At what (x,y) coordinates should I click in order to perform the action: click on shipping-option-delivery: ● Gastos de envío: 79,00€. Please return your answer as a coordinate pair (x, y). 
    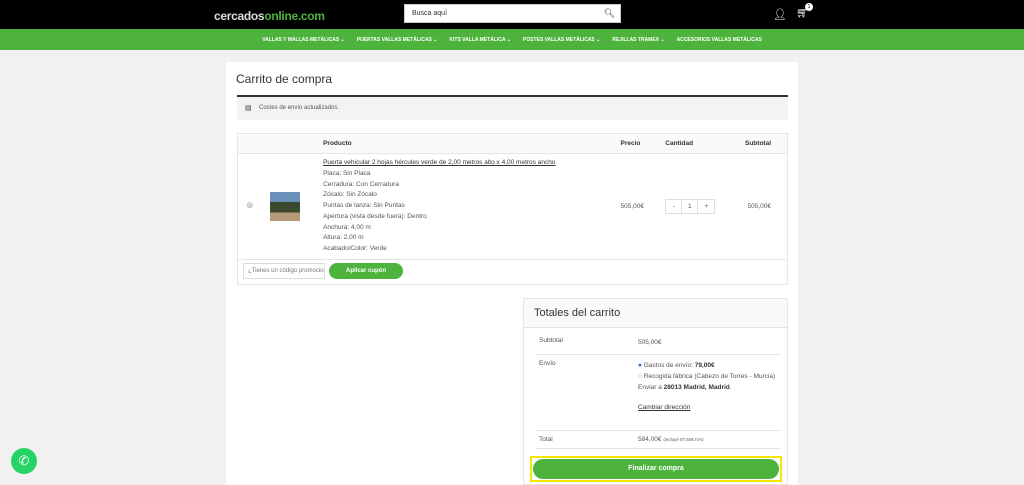
    Looking at the image, I should click on (708, 365).